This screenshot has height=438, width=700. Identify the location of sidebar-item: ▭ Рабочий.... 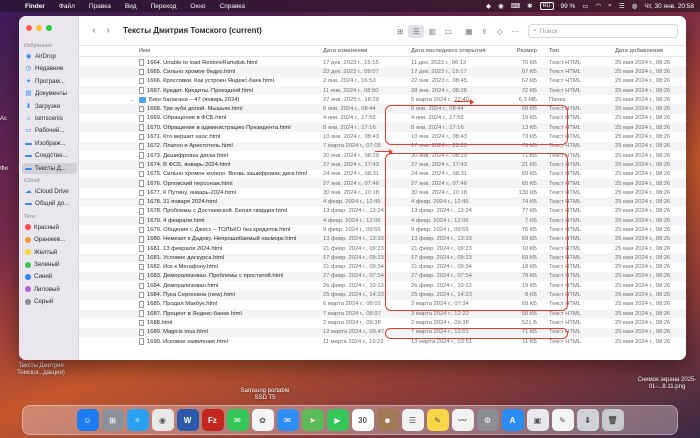
(49, 130).